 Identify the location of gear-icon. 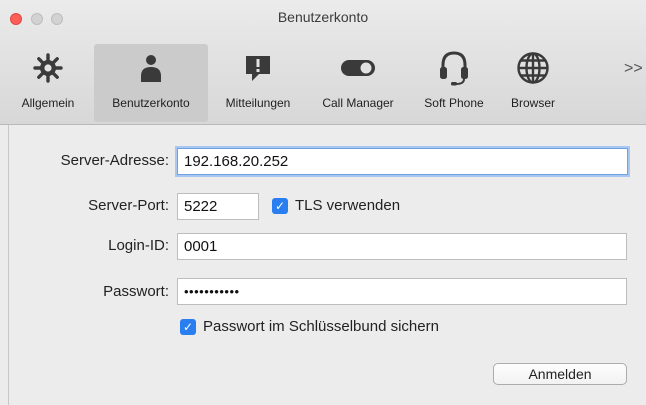
(48, 68).